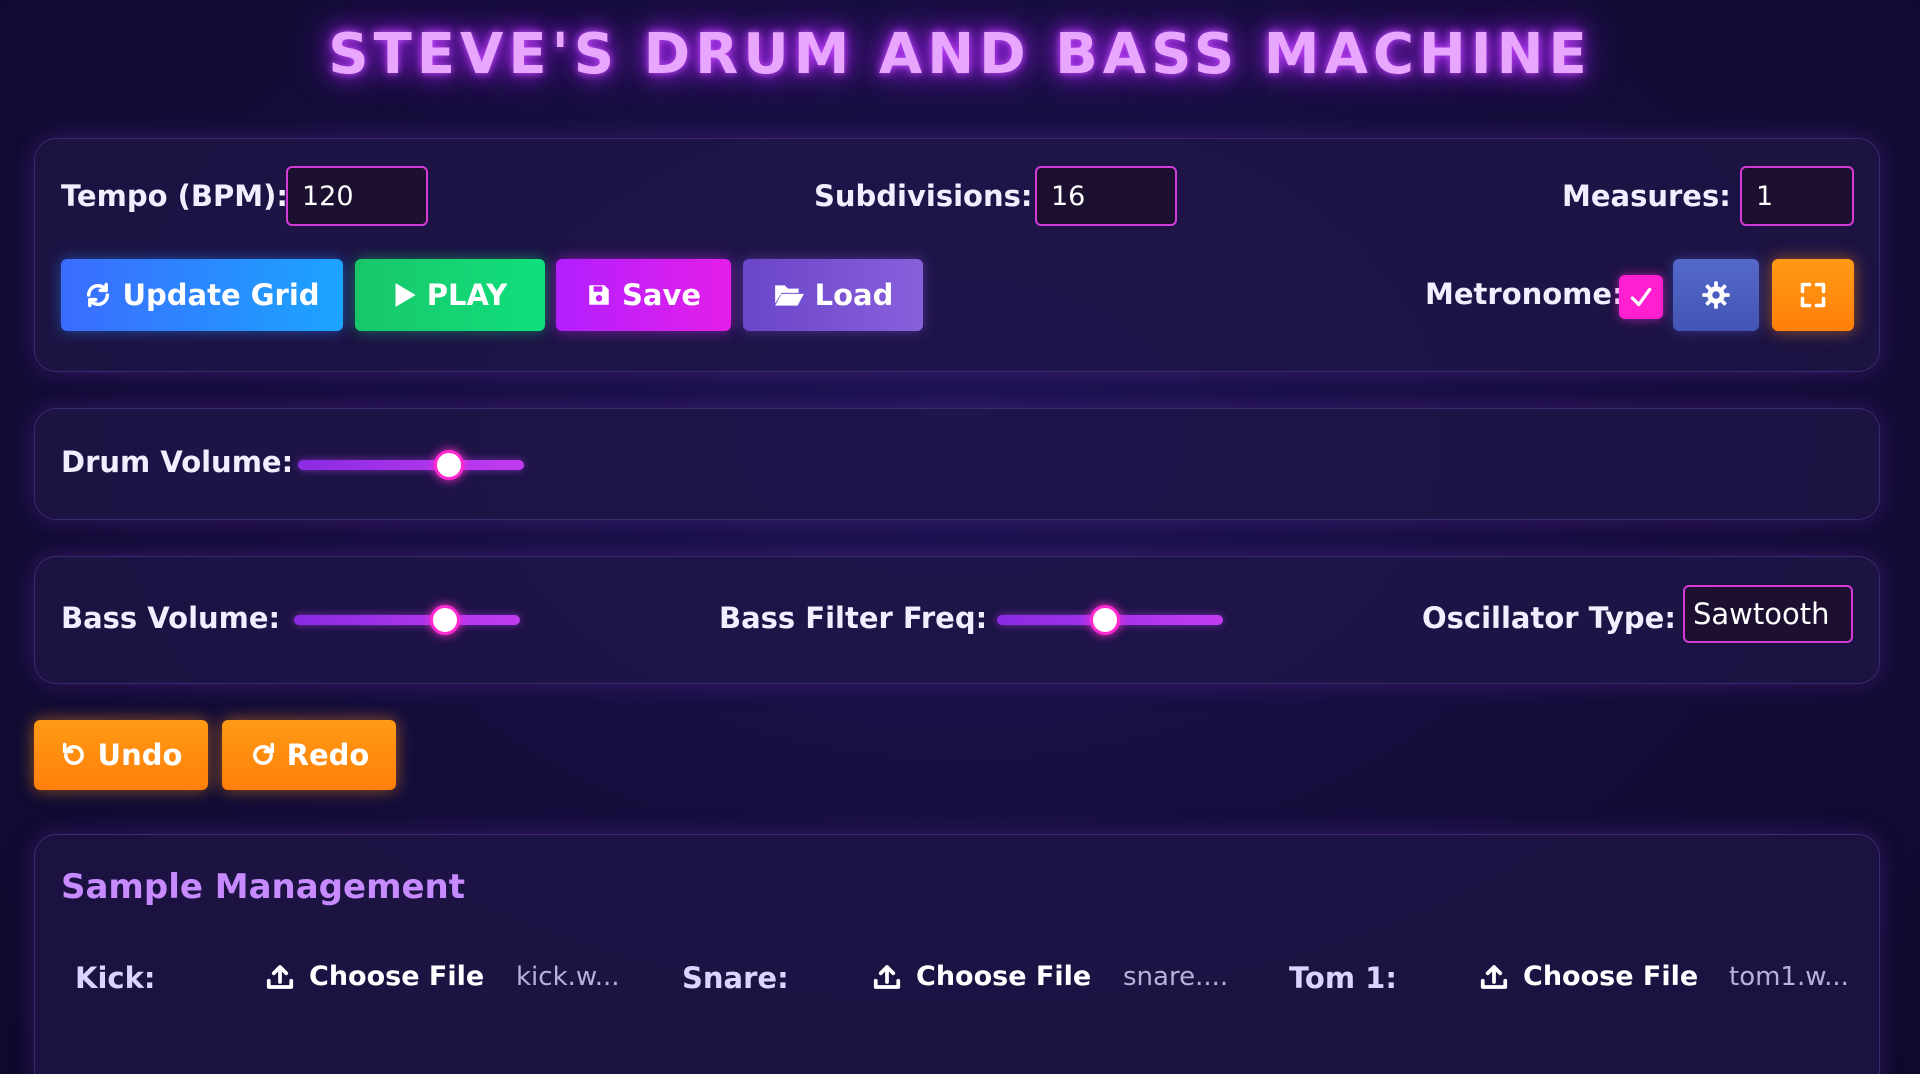 The height and width of the screenshot is (1074, 1920). I want to click on gear-icon, so click(1716, 295).